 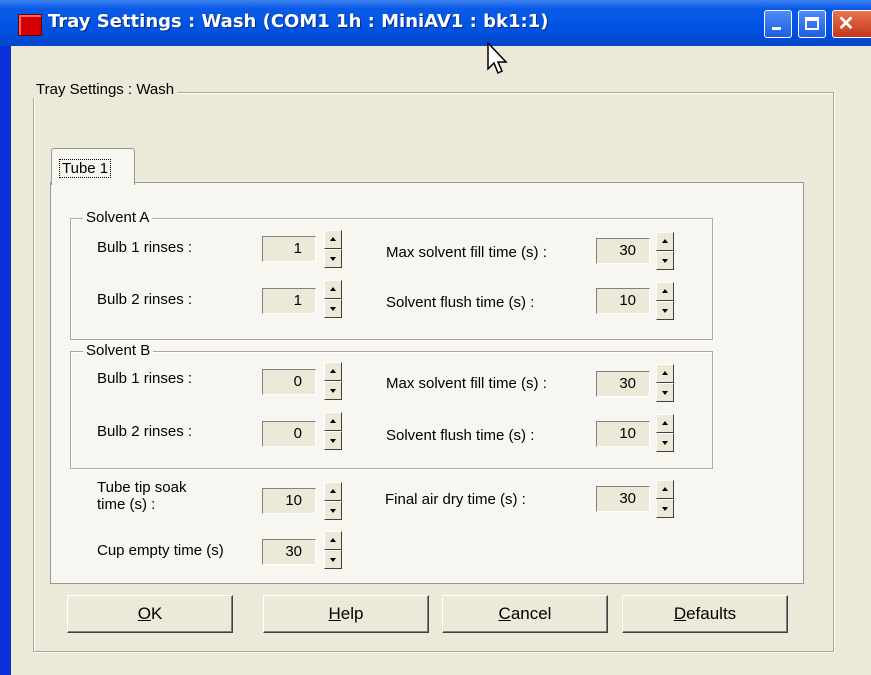 I want to click on solvent-a-flush-spinner, so click(x=665, y=301).